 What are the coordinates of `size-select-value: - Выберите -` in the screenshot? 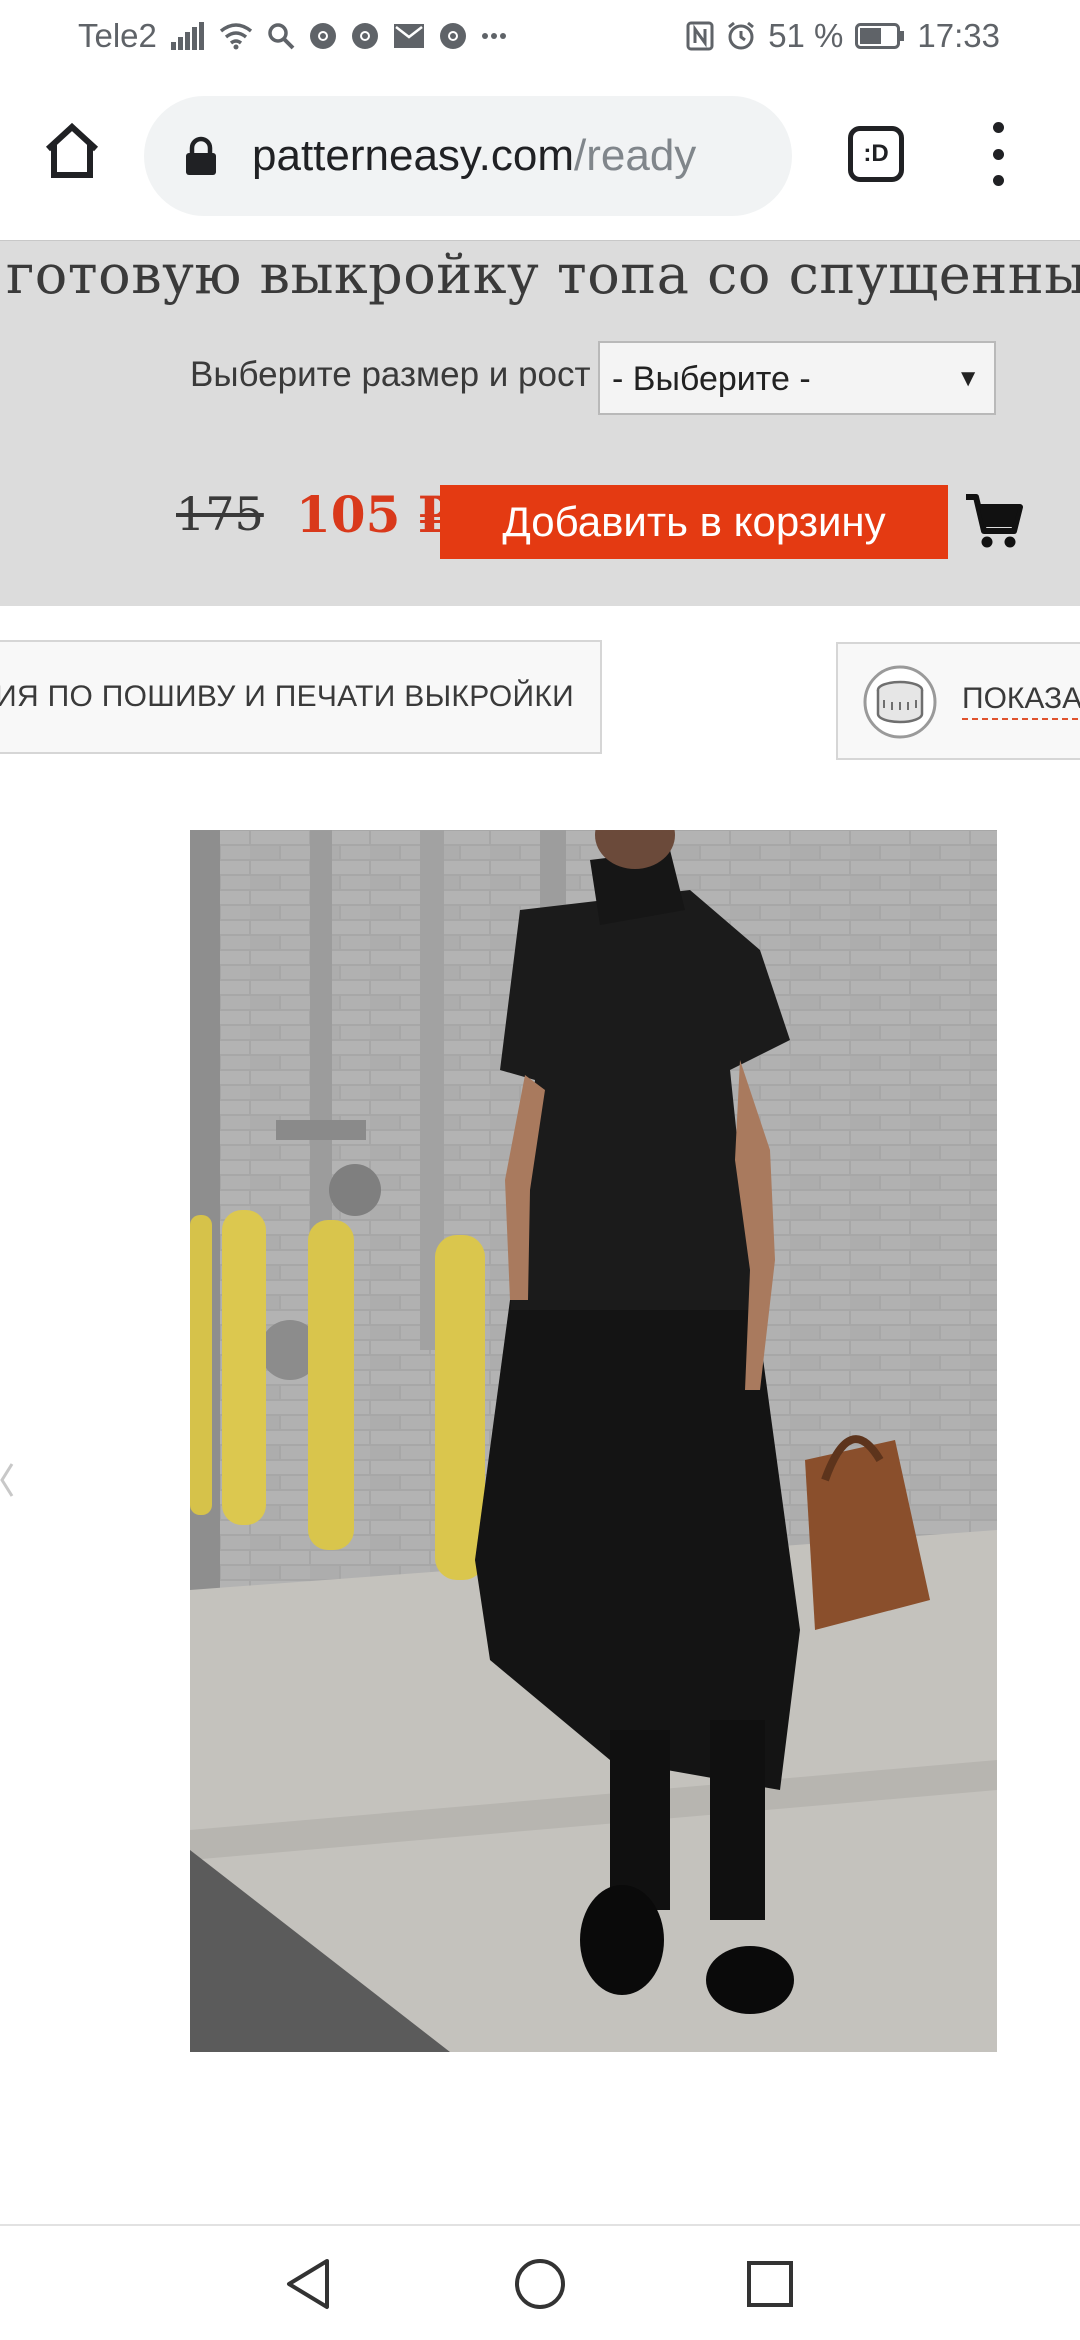 It's located at (711, 379).